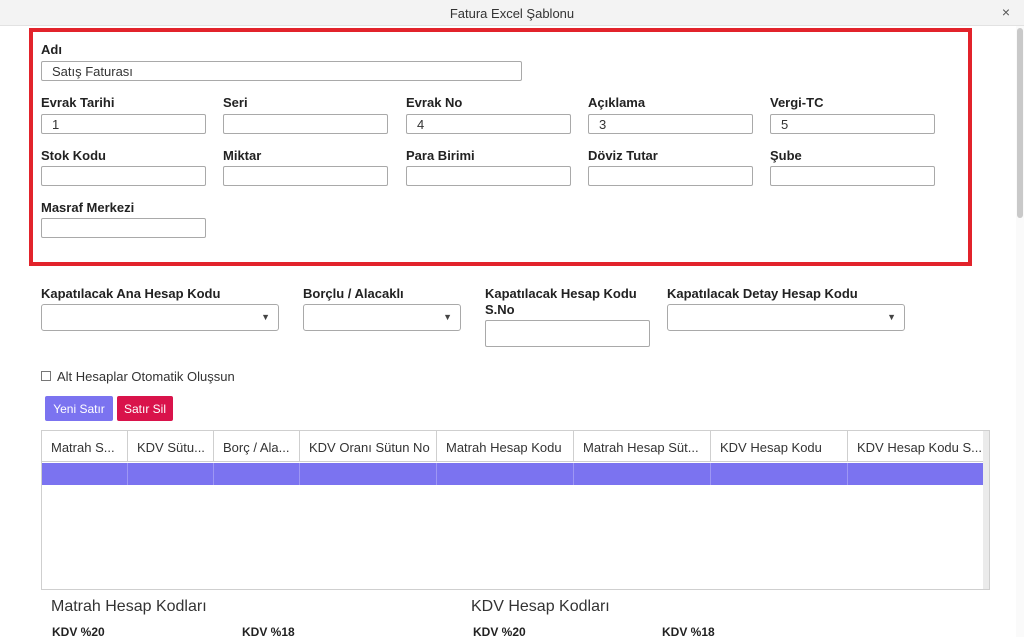 This screenshot has width=1024, height=637. What do you see at coordinates (561, 293) in the screenshot?
I see `hesap-sno-label: Kapatılacak Hesap Kodu` at bounding box center [561, 293].